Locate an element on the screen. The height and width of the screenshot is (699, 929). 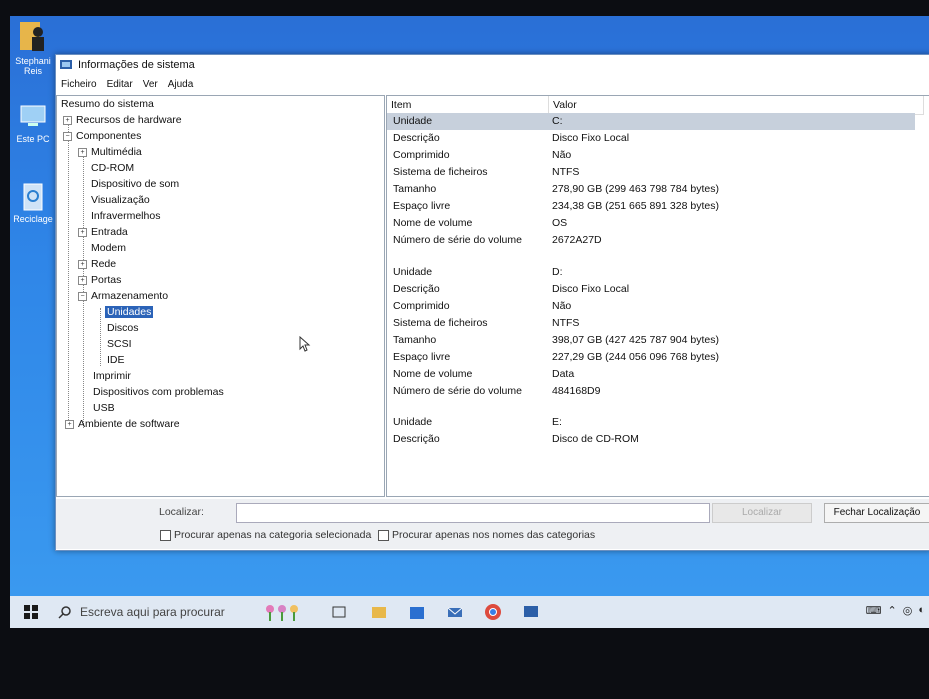
desktop-icon-user-folder: Stephani Reis is located at coordinates (33, 47).